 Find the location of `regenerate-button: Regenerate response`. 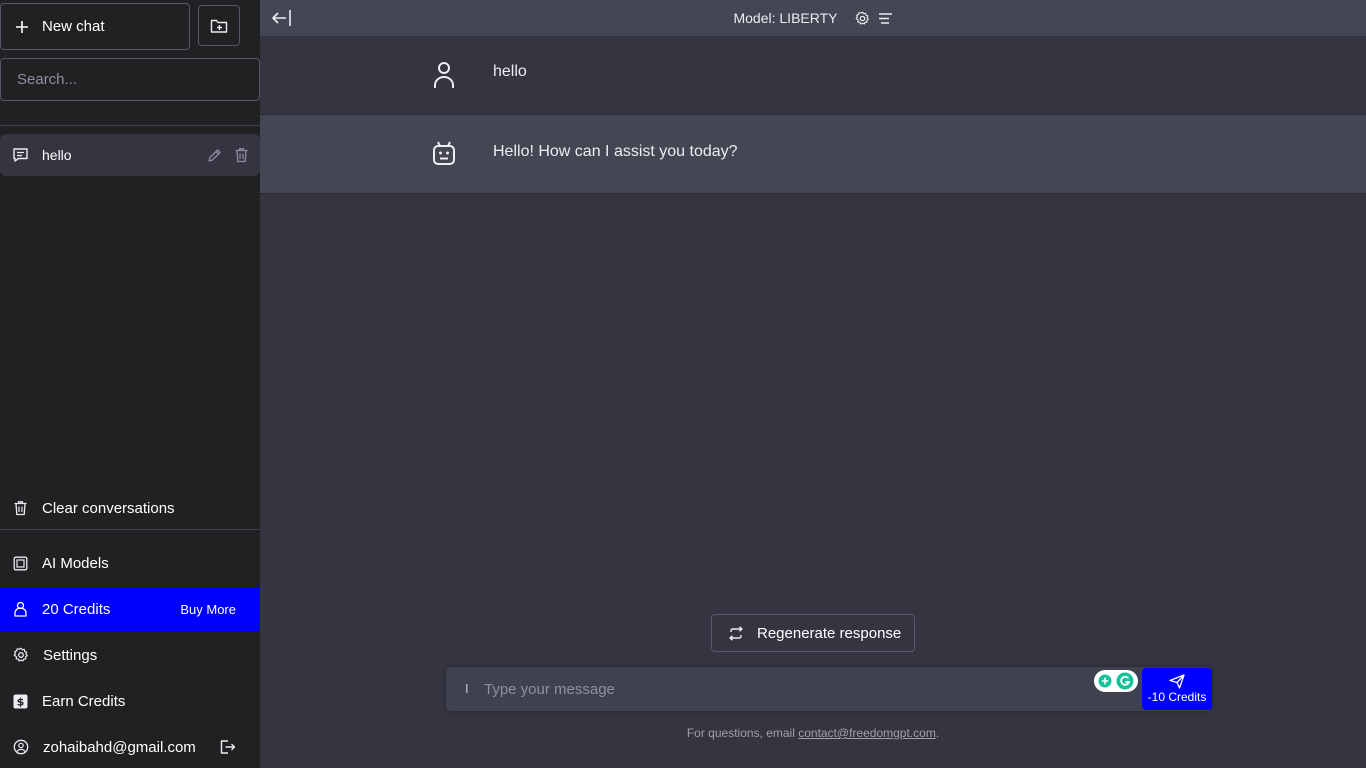

regenerate-button: Regenerate response is located at coordinates (813, 633).